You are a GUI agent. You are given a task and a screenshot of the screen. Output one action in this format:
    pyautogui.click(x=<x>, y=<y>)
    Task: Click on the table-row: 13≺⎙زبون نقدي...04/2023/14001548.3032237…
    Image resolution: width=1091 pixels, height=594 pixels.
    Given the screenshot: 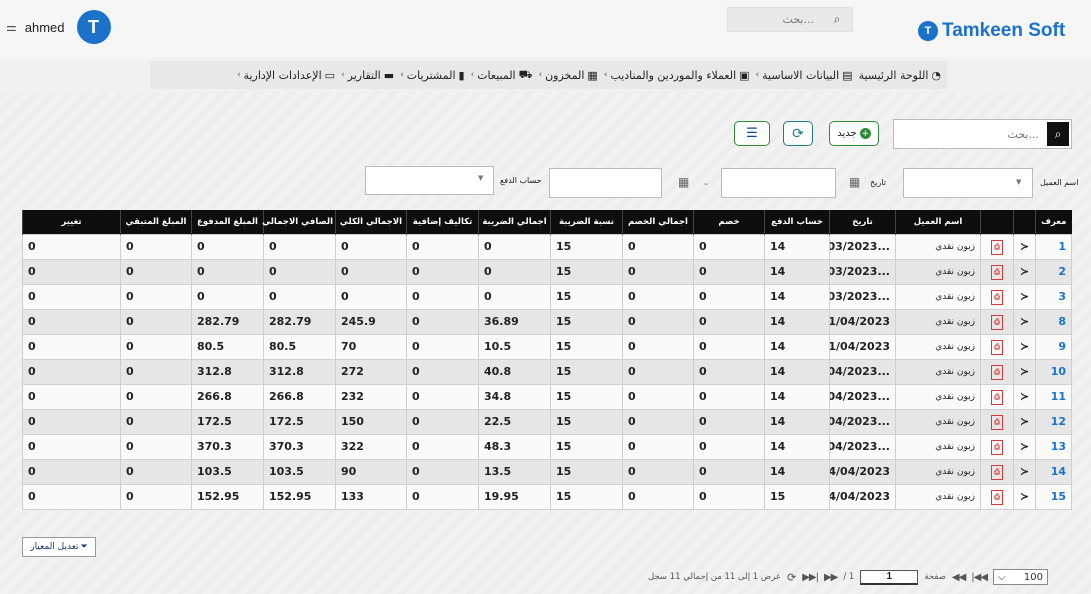 What is the action you would take?
    pyautogui.click(x=547, y=446)
    